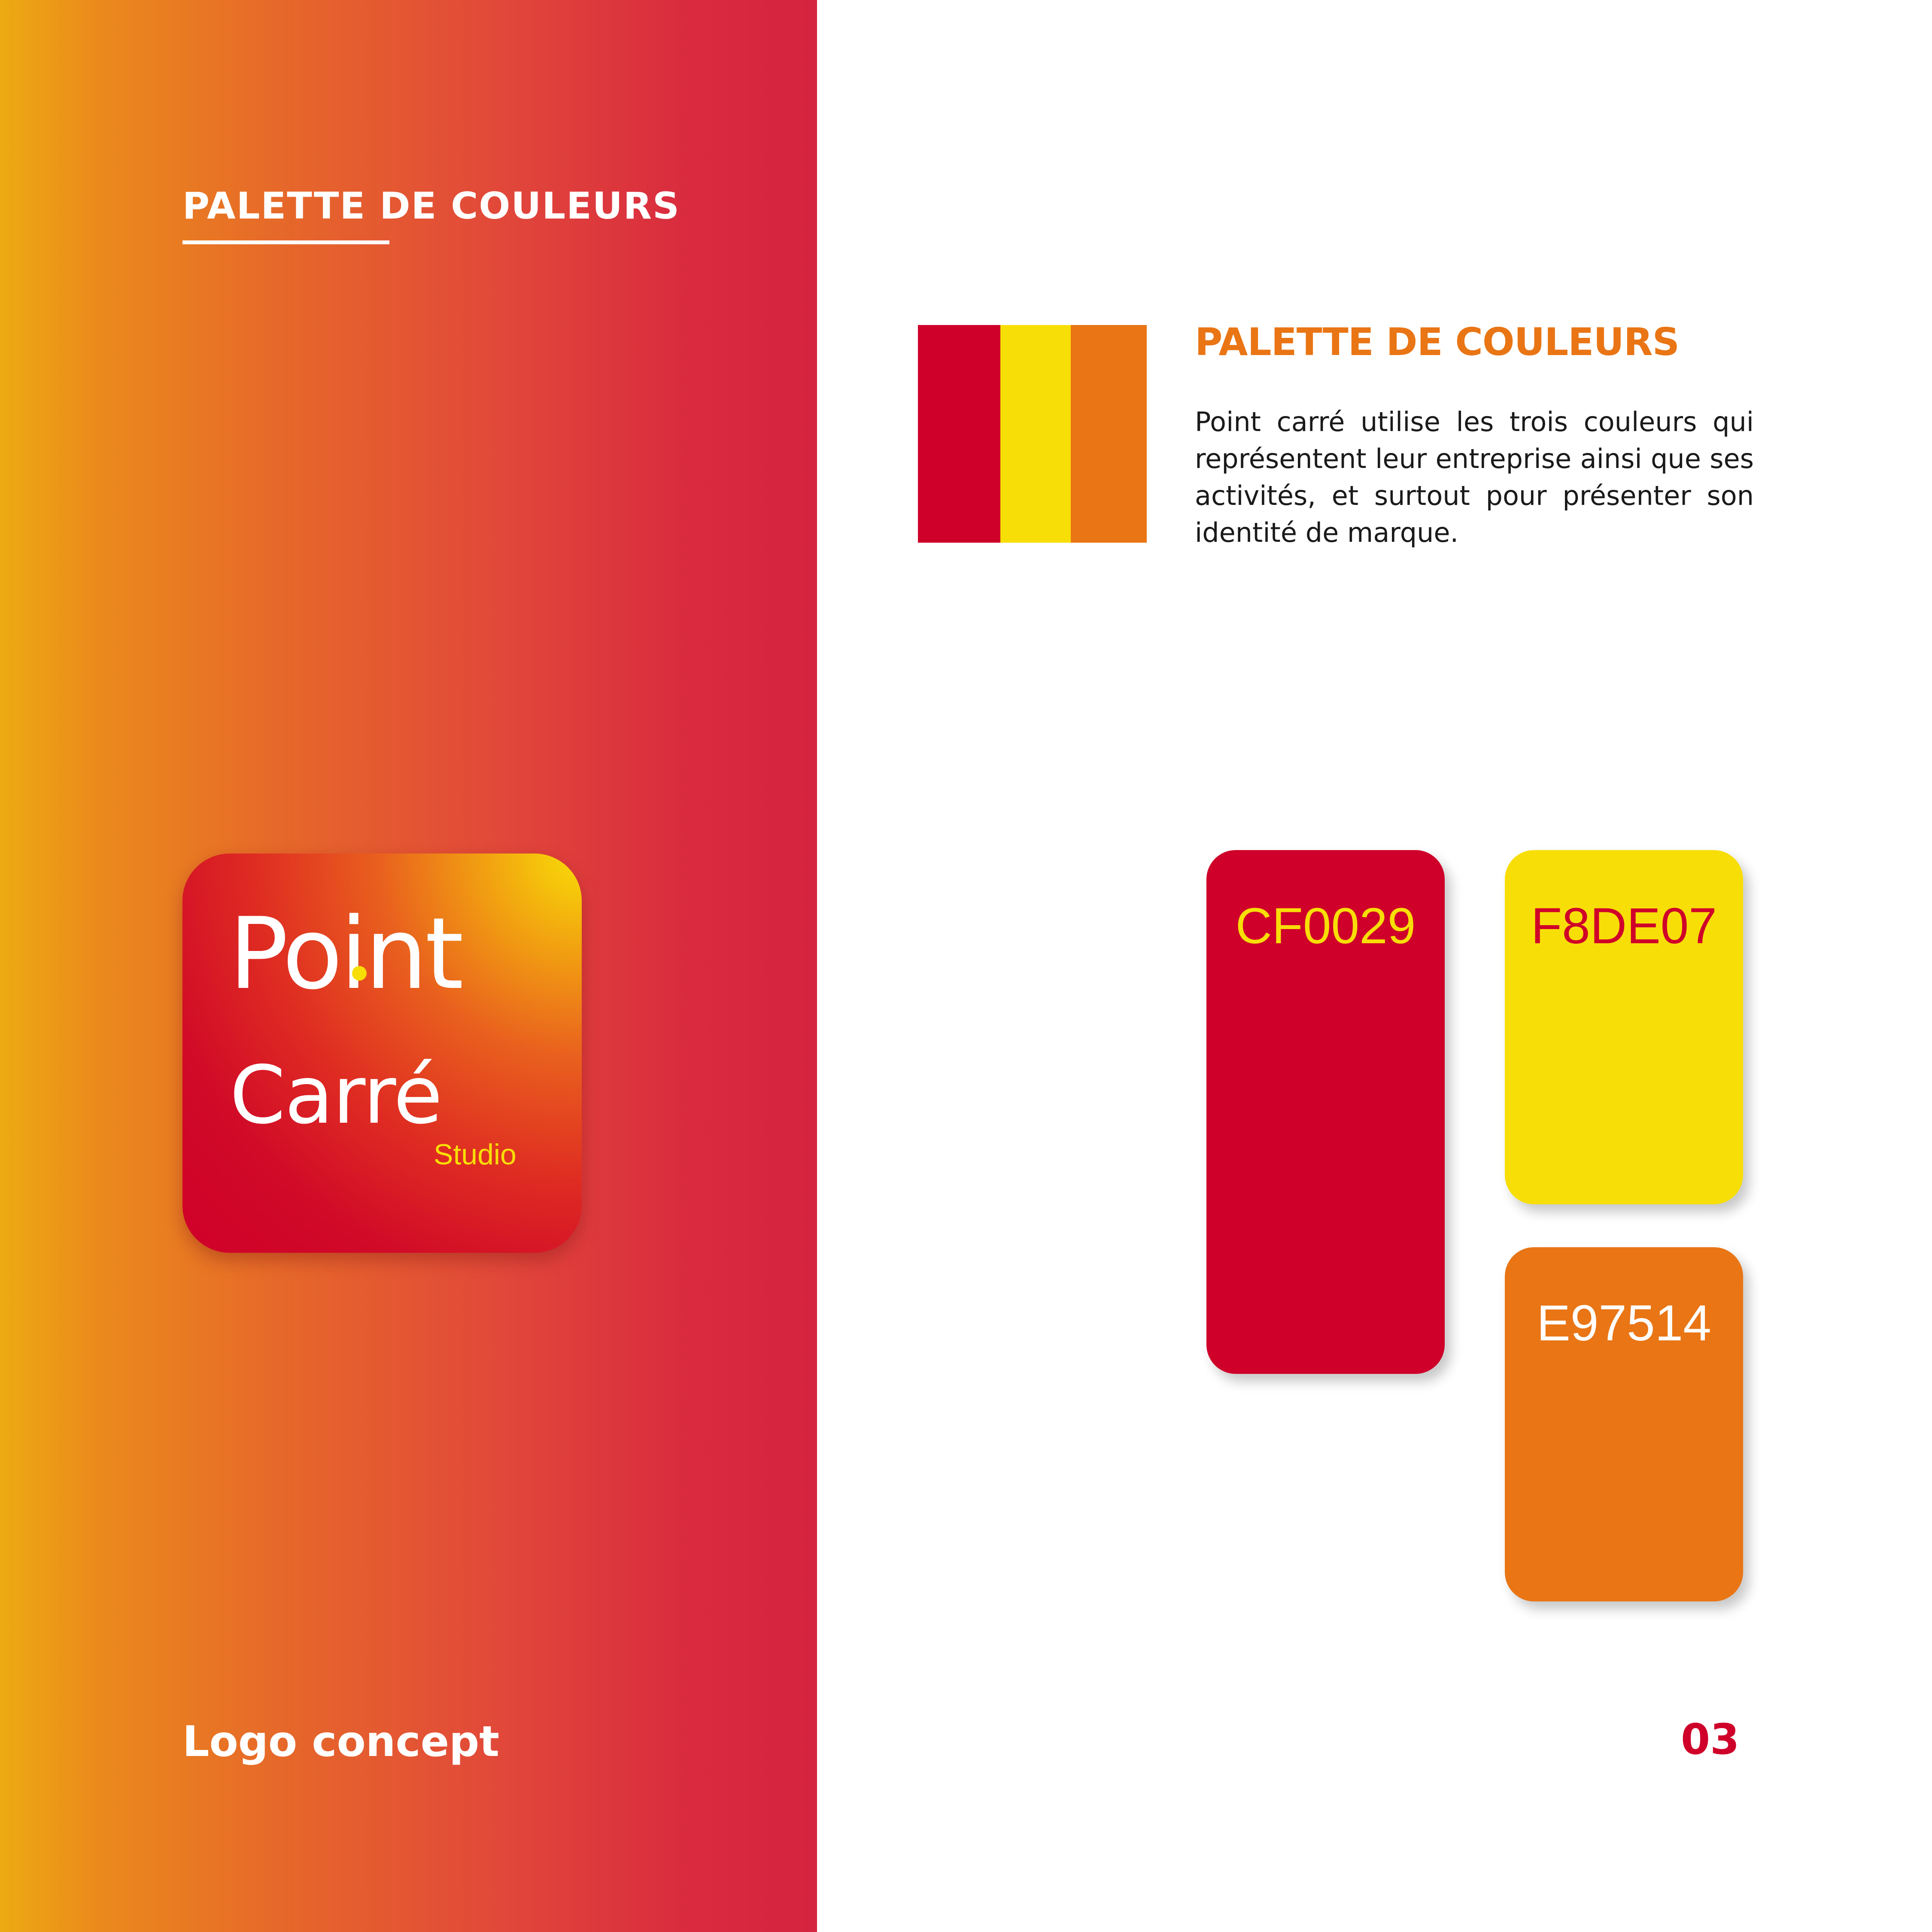 This screenshot has height=1932, width=1932. Describe the element at coordinates (285, 242) in the screenshot. I see `title-underline` at that location.